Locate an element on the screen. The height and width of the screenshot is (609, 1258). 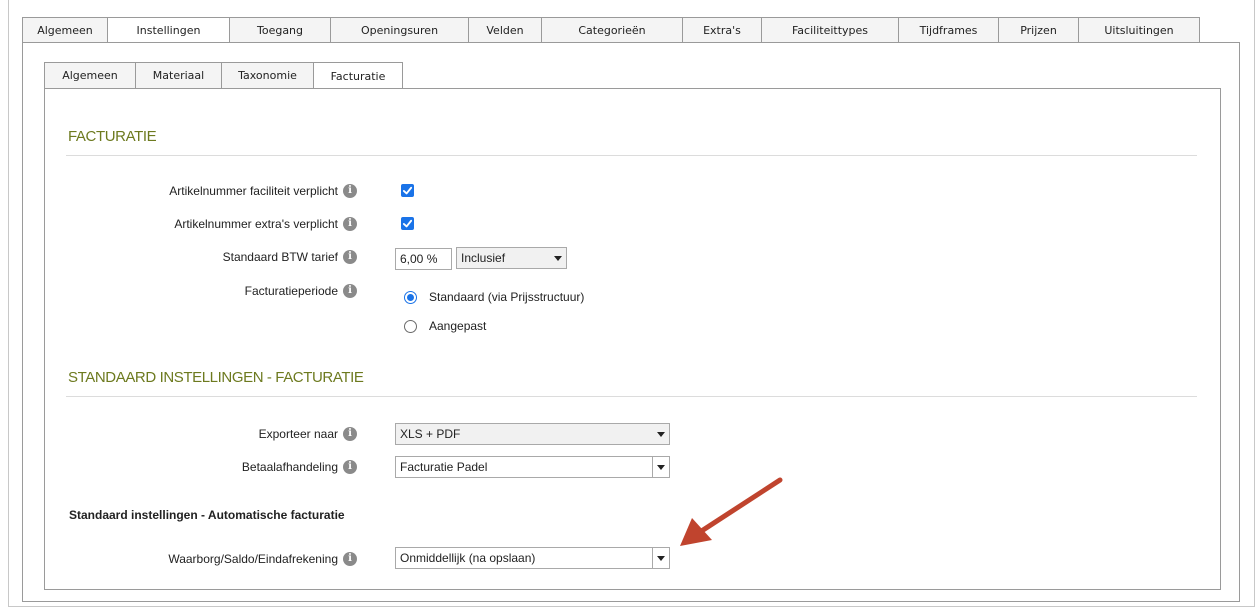
article-extras-label-row: Artikelnummer extra's verplicht i is located at coordinates (265, 224).